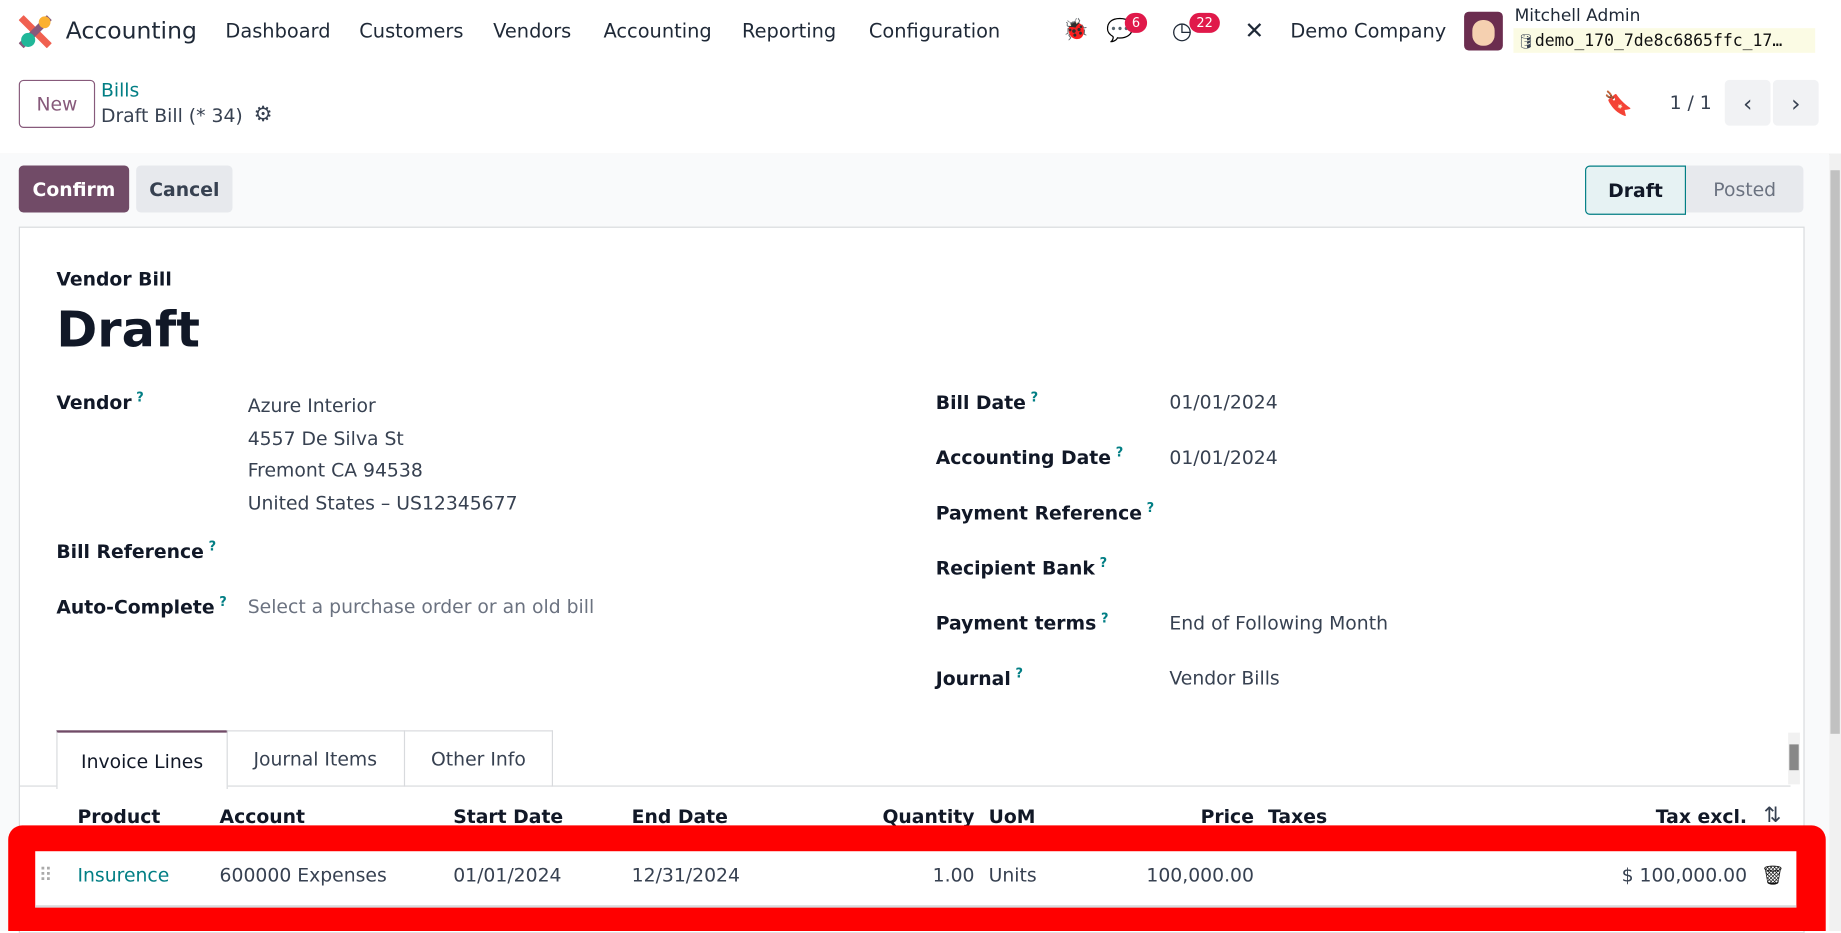 The width and height of the screenshot is (1841, 933). Describe the element at coordinates (1618, 103) in the screenshot. I see `bookmark-icon: 🔖` at that location.